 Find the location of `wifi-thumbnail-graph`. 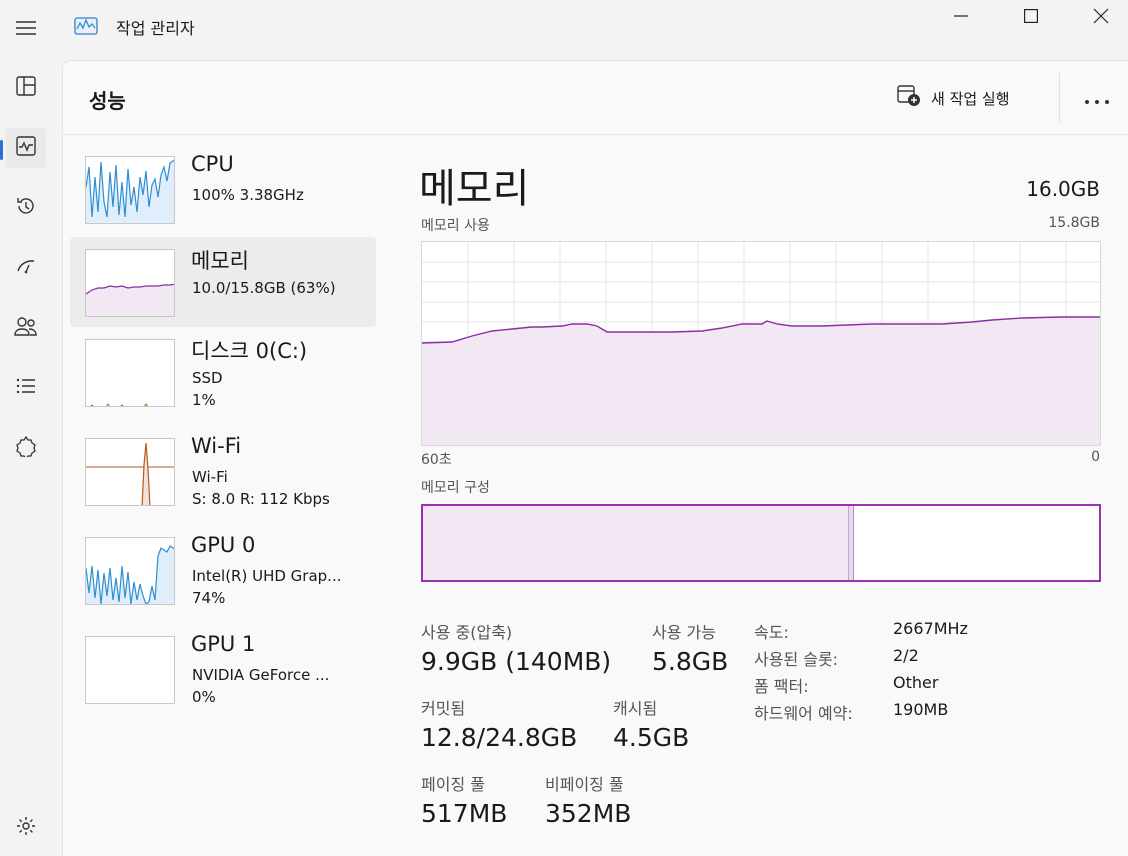

wifi-thumbnail-graph is located at coordinates (130, 472).